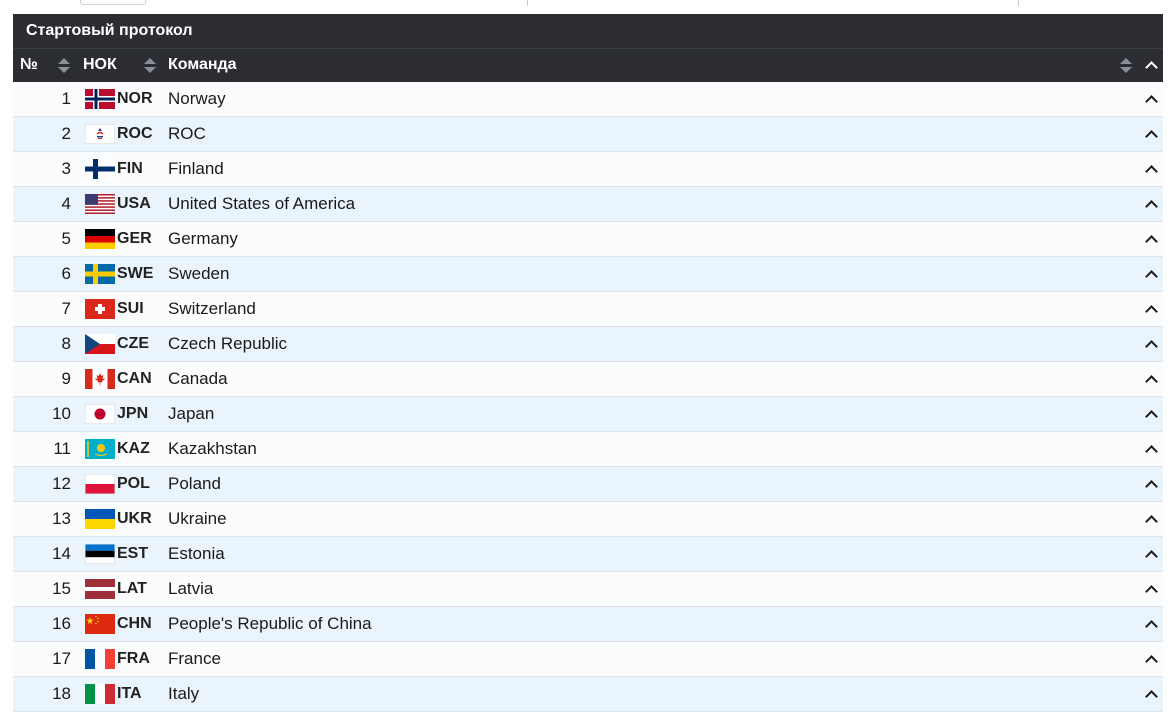 This screenshot has width=1171, height=724. Describe the element at coordinates (588, 344) in the screenshot. I see `table-row: 8 CZE Czech Republic` at that location.